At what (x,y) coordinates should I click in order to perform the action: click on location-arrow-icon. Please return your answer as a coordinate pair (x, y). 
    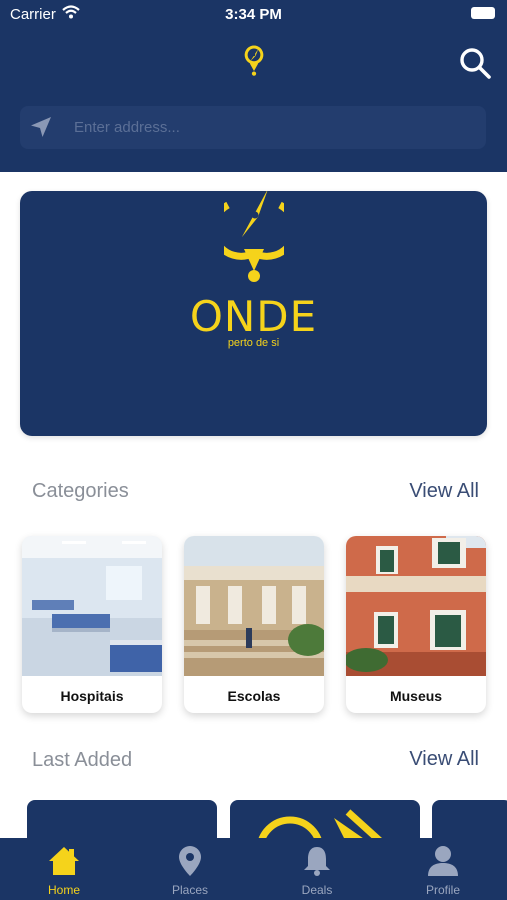
    Looking at the image, I should click on (41, 127).